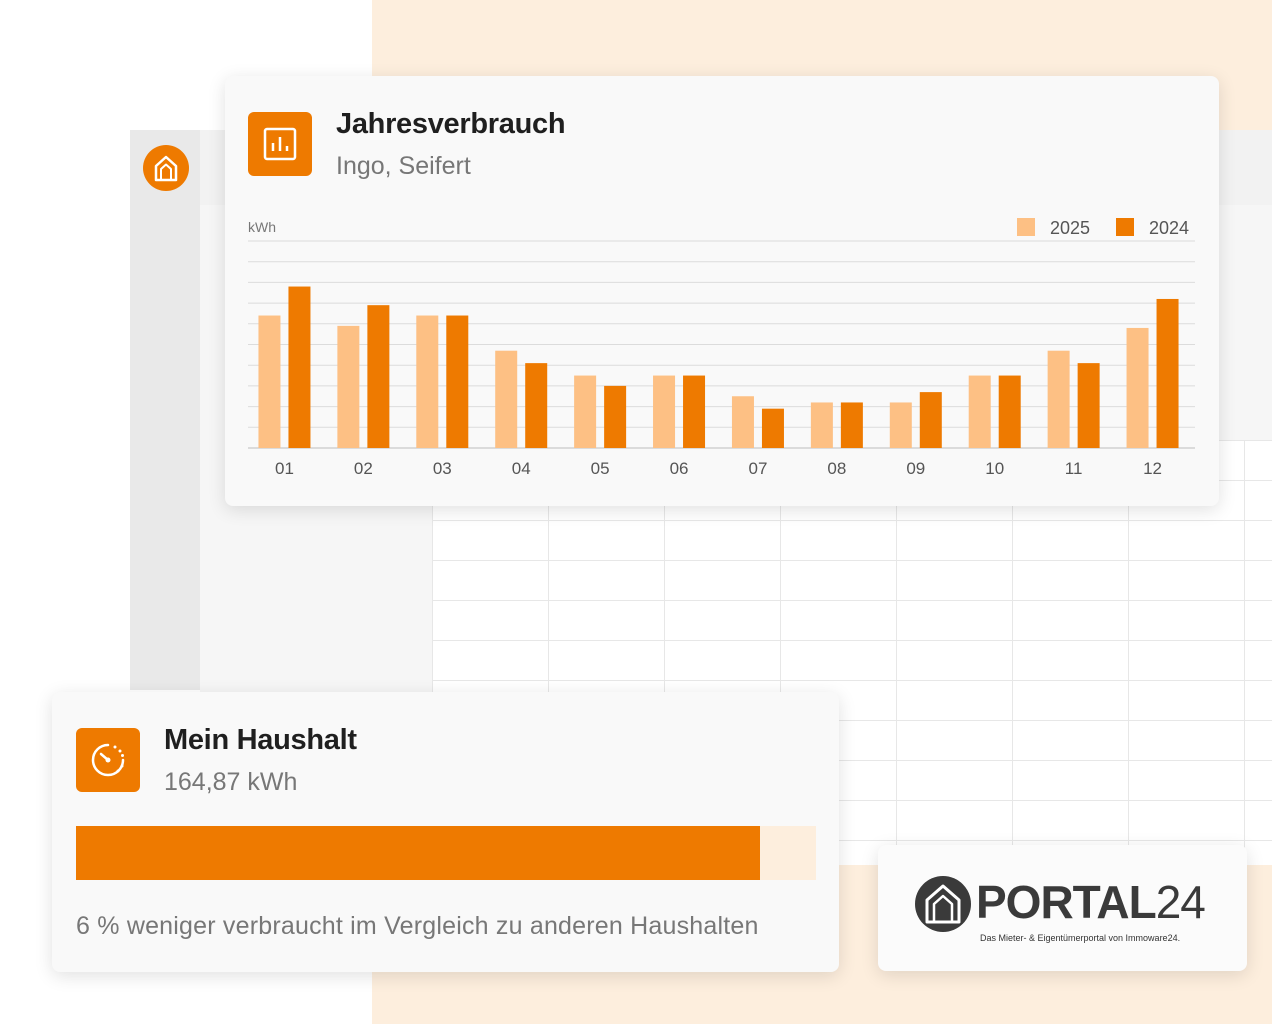 The width and height of the screenshot is (1272, 1024). What do you see at coordinates (231, 782) in the screenshot?
I see `household-consumption-value: 164,87 kWh` at bounding box center [231, 782].